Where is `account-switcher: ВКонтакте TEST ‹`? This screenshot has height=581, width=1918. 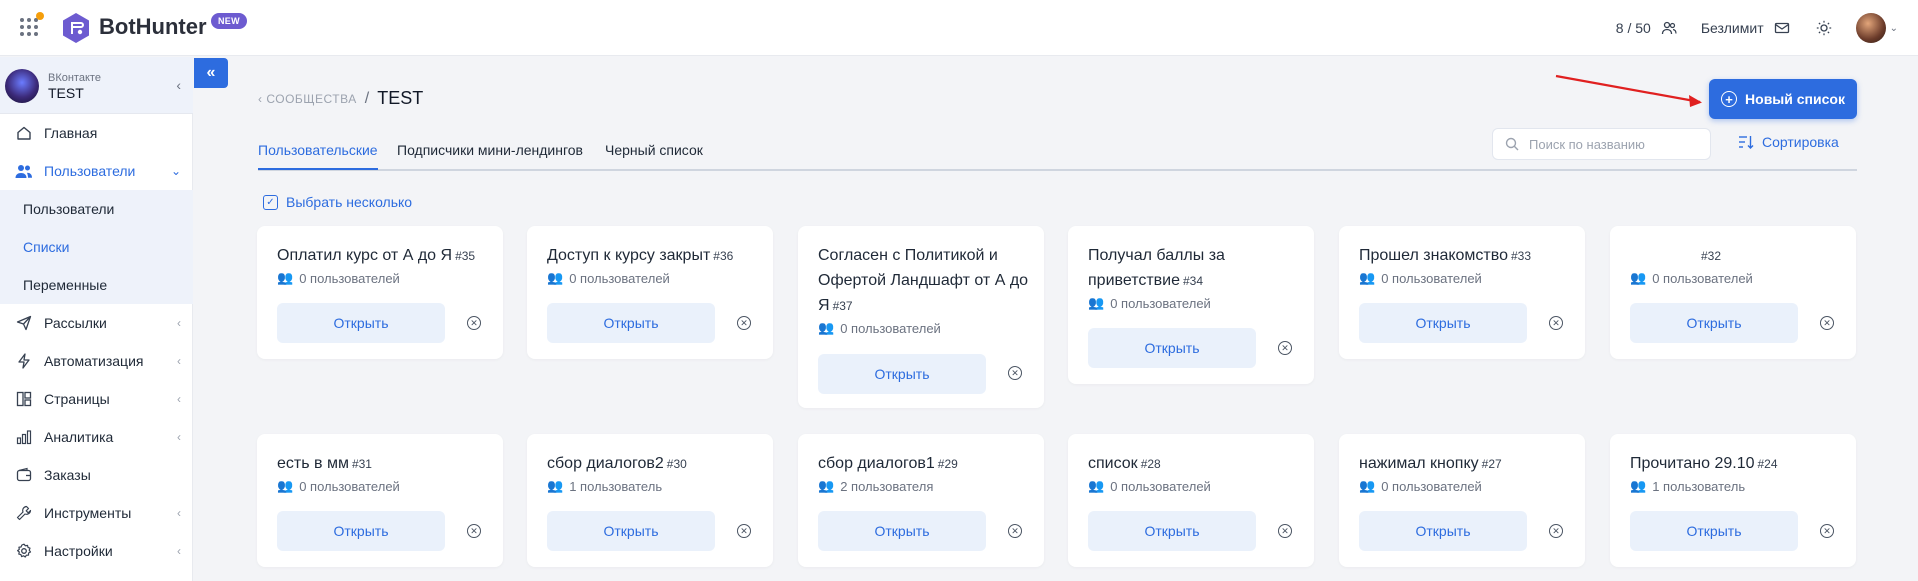 account-switcher: ВКонтакте TEST ‹ is located at coordinates (96, 85).